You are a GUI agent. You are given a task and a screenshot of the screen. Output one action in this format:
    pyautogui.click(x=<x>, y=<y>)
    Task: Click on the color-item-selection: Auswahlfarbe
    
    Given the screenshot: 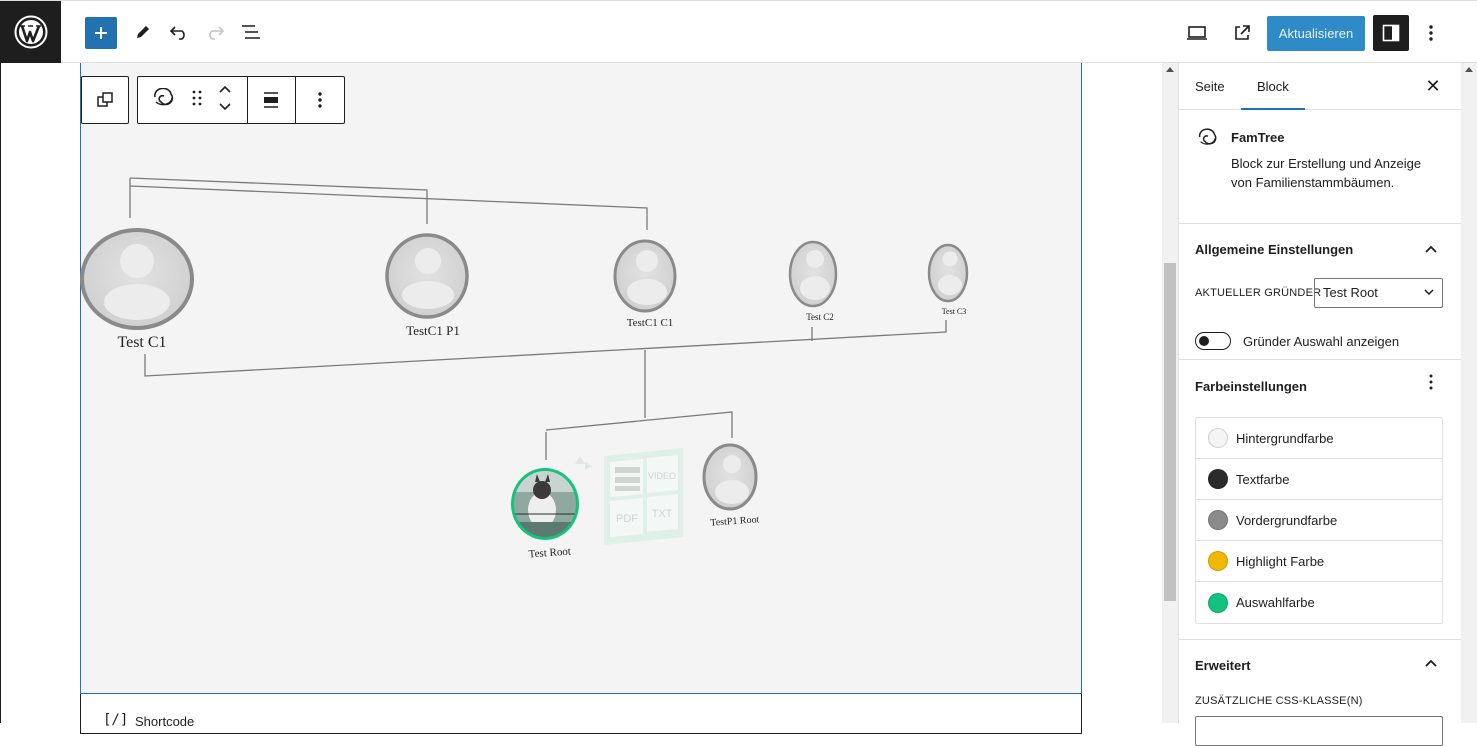 What is the action you would take?
    pyautogui.click(x=1319, y=602)
    